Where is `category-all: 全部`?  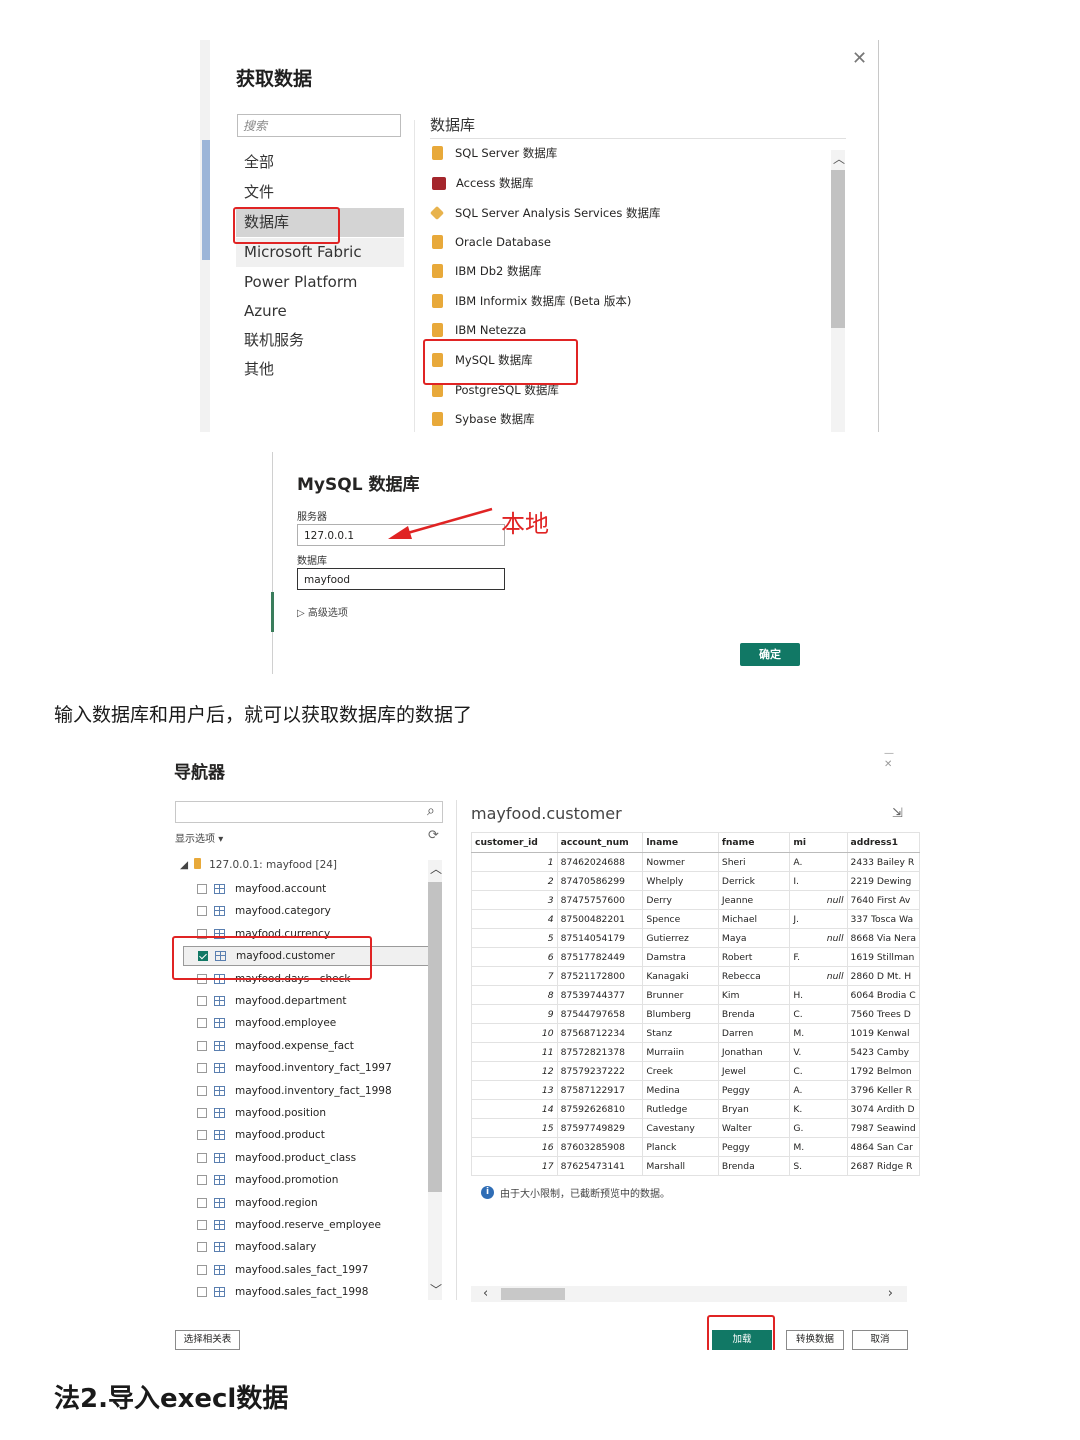
category-all: 全部 is located at coordinates (320, 162).